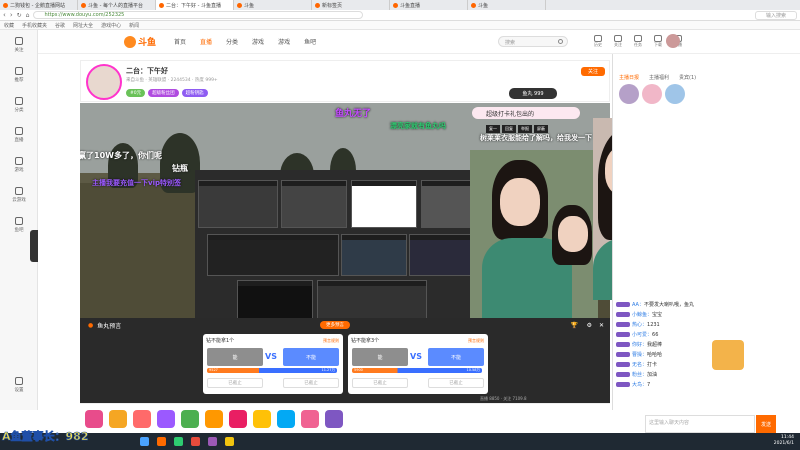  I want to click on block-button: 屏蔽, so click(541, 129).